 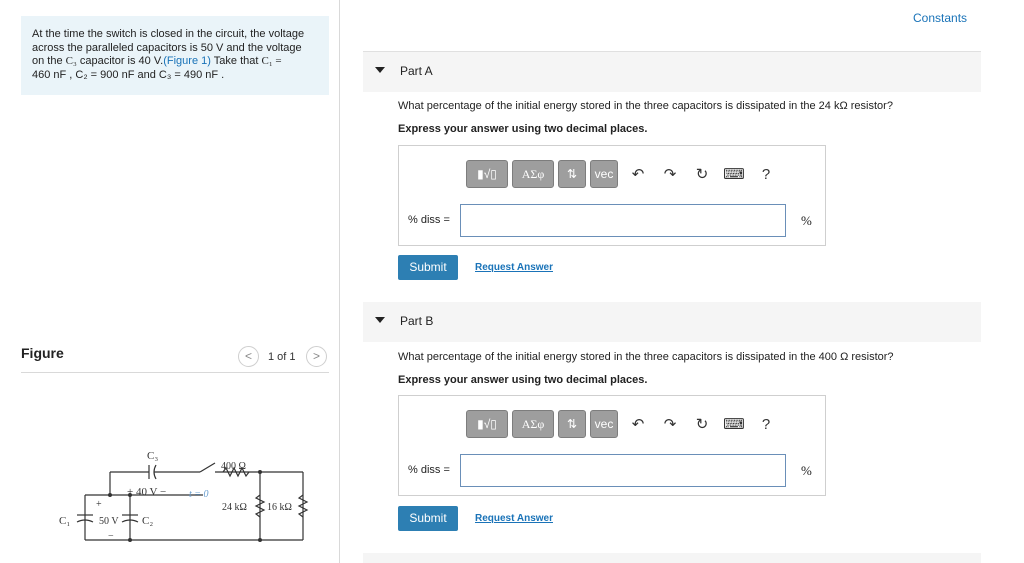 What do you see at coordinates (187, 61) in the screenshot?
I see `figure-link: (Figure 1)` at bounding box center [187, 61].